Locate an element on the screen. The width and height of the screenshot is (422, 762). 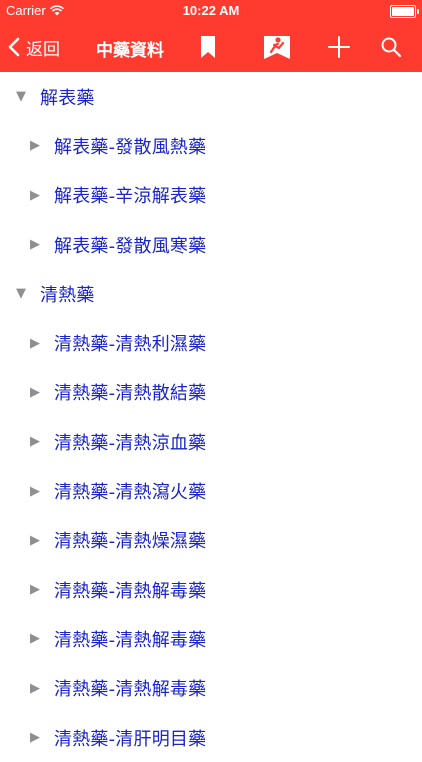
status-bar: Carrier 10:22 AM is located at coordinates (211, 11).